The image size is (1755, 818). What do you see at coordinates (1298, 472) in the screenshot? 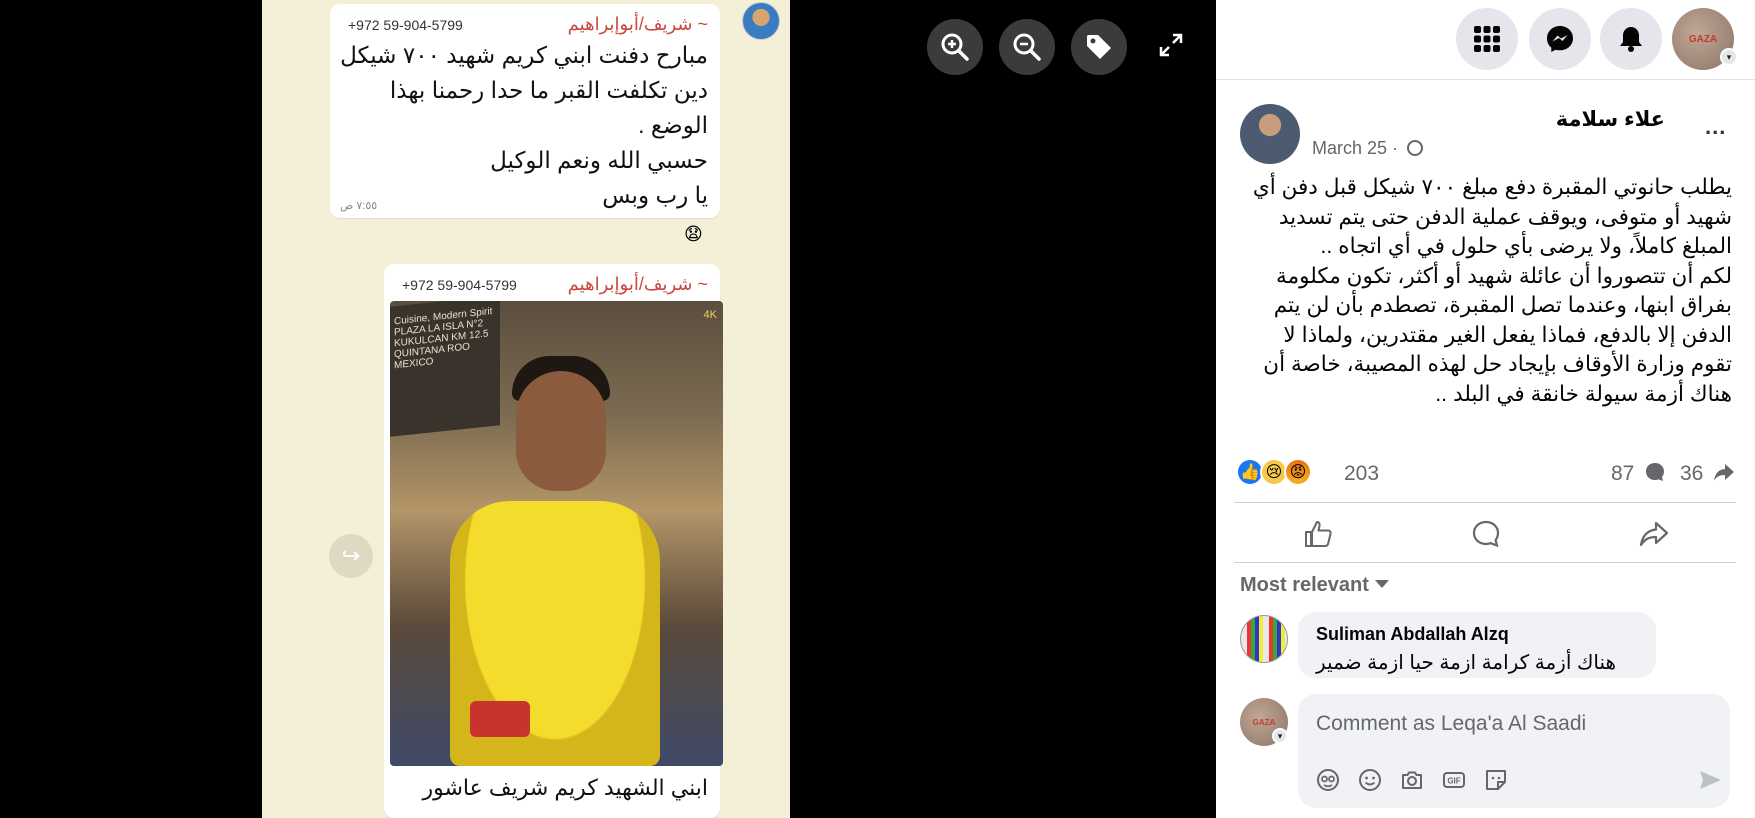
I see `angry-reaction-icon: 😡` at bounding box center [1298, 472].